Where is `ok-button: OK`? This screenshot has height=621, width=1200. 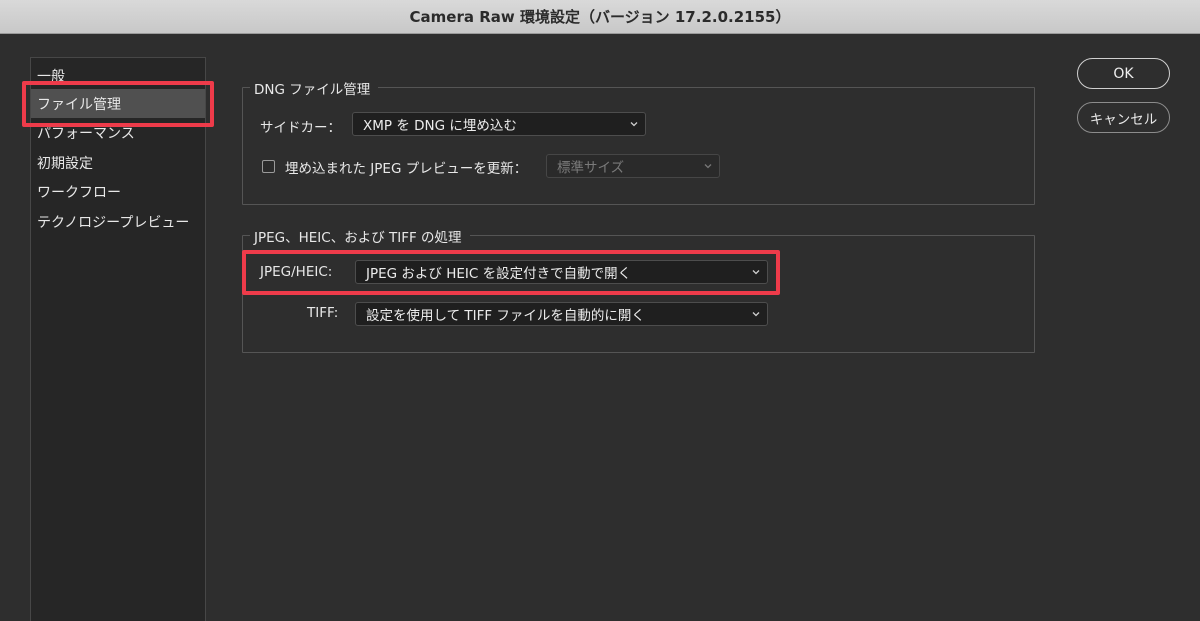
ok-button: OK is located at coordinates (1123, 73).